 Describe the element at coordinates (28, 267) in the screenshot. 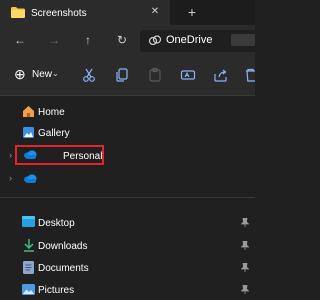

I see `documents-icon` at that location.